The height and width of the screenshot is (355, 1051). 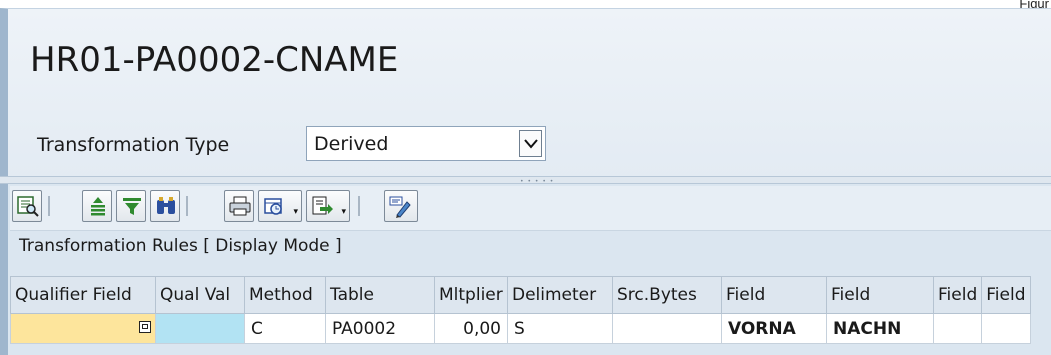 I want to click on sort-ascending-icon, so click(x=98, y=206).